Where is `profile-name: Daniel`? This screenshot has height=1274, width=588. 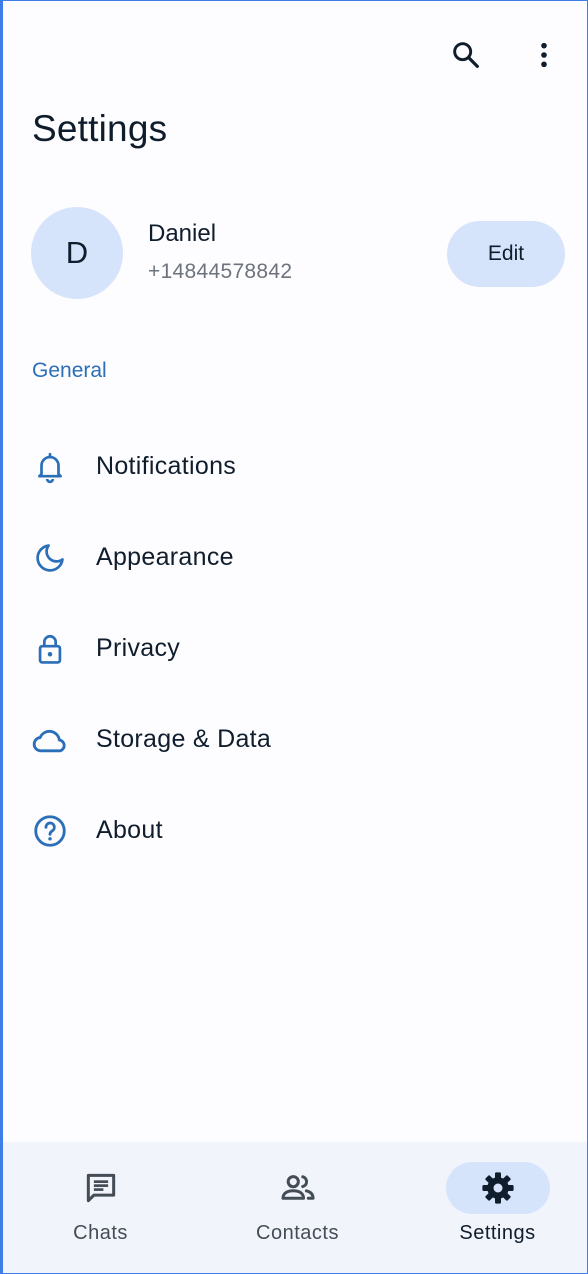 profile-name: Daniel is located at coordinates (182, 233).